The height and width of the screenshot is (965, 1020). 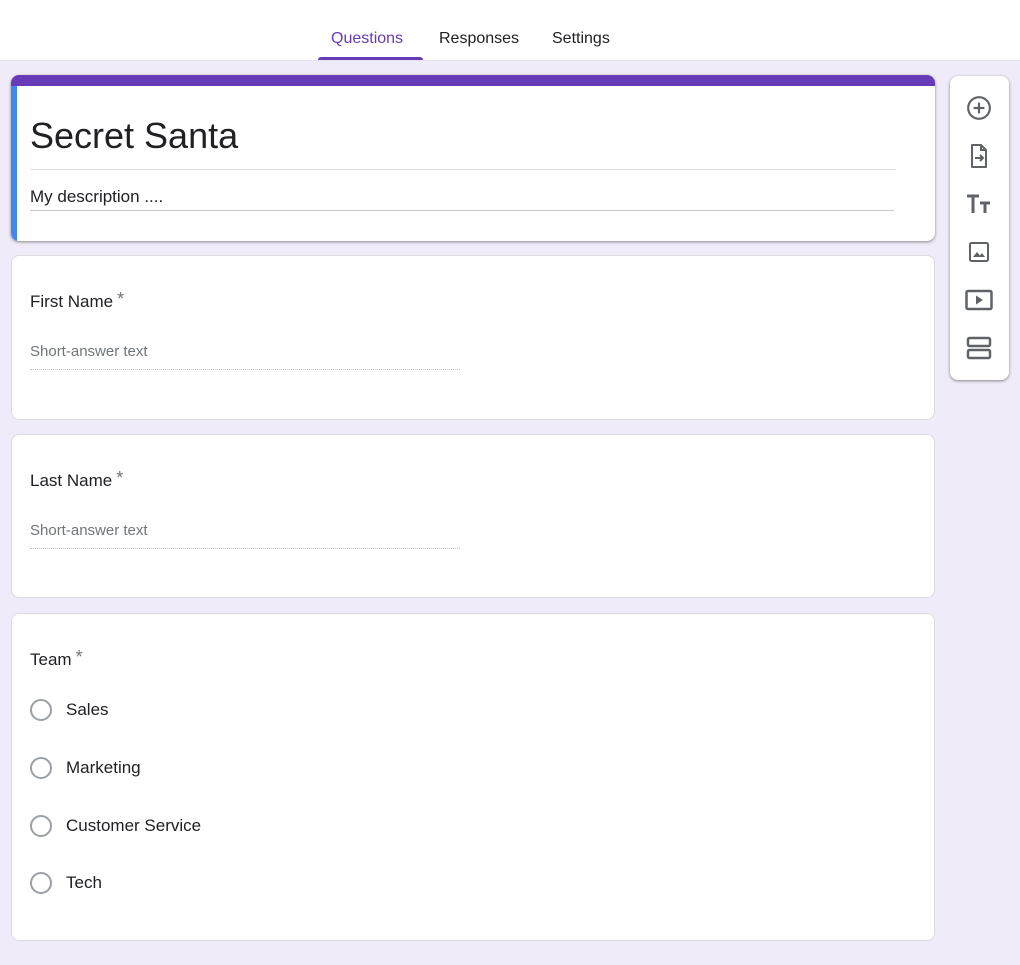 What do you see at coordinates (979, 228) in the screenshot?
I see `floating-toolbar` at bounding box center [979, 228].